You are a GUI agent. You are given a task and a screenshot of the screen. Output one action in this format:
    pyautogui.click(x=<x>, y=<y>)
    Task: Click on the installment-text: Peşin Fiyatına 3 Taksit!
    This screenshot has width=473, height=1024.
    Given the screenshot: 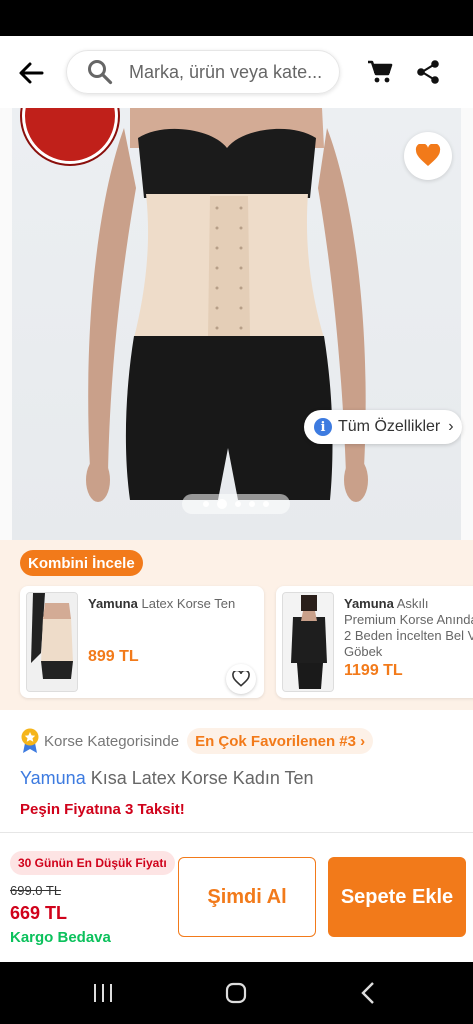 What is the action you would take?
    pyautogui.click(x=102, y=809)
    